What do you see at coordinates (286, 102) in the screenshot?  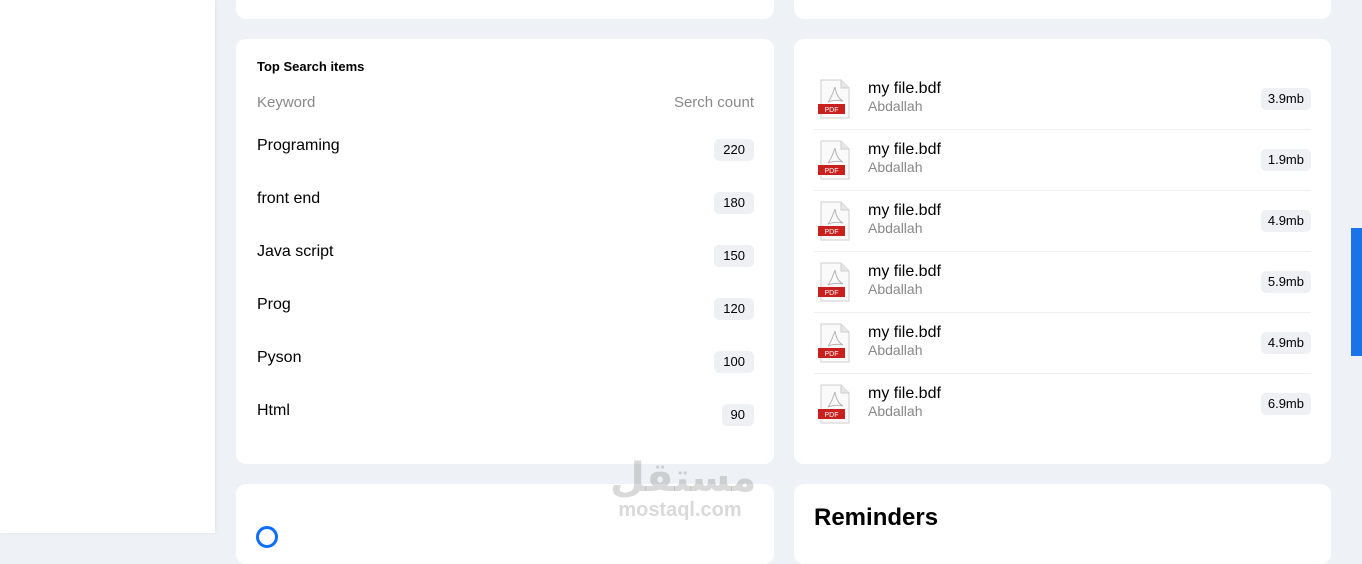 I see `keyword-column-header: Keyword` at bounding box center [286, 102].